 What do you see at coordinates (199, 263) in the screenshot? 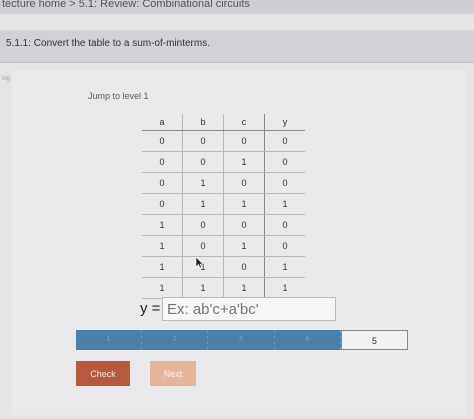
I see `mouse-cursor-icon` at bounding box center [199, 263].